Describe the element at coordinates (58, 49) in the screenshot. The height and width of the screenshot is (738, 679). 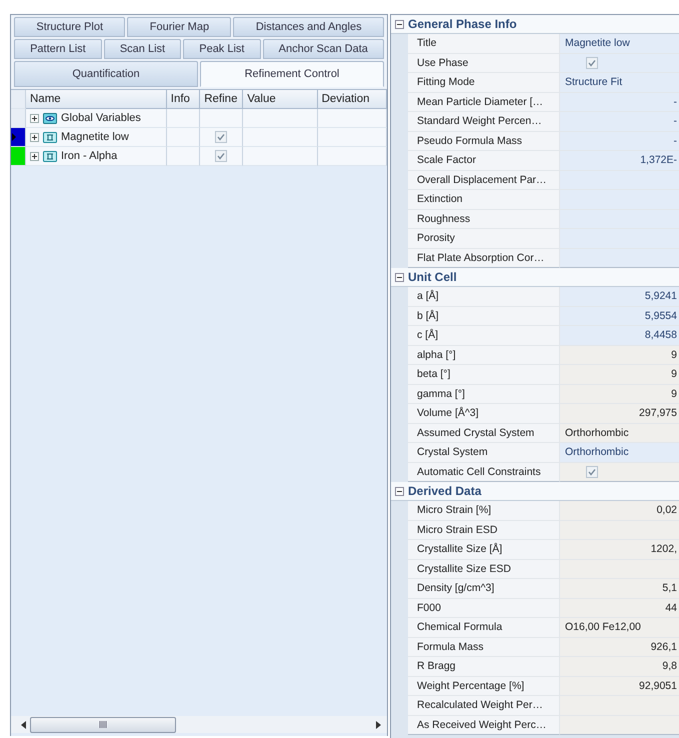
I see `tab: Pattern List` at that location.